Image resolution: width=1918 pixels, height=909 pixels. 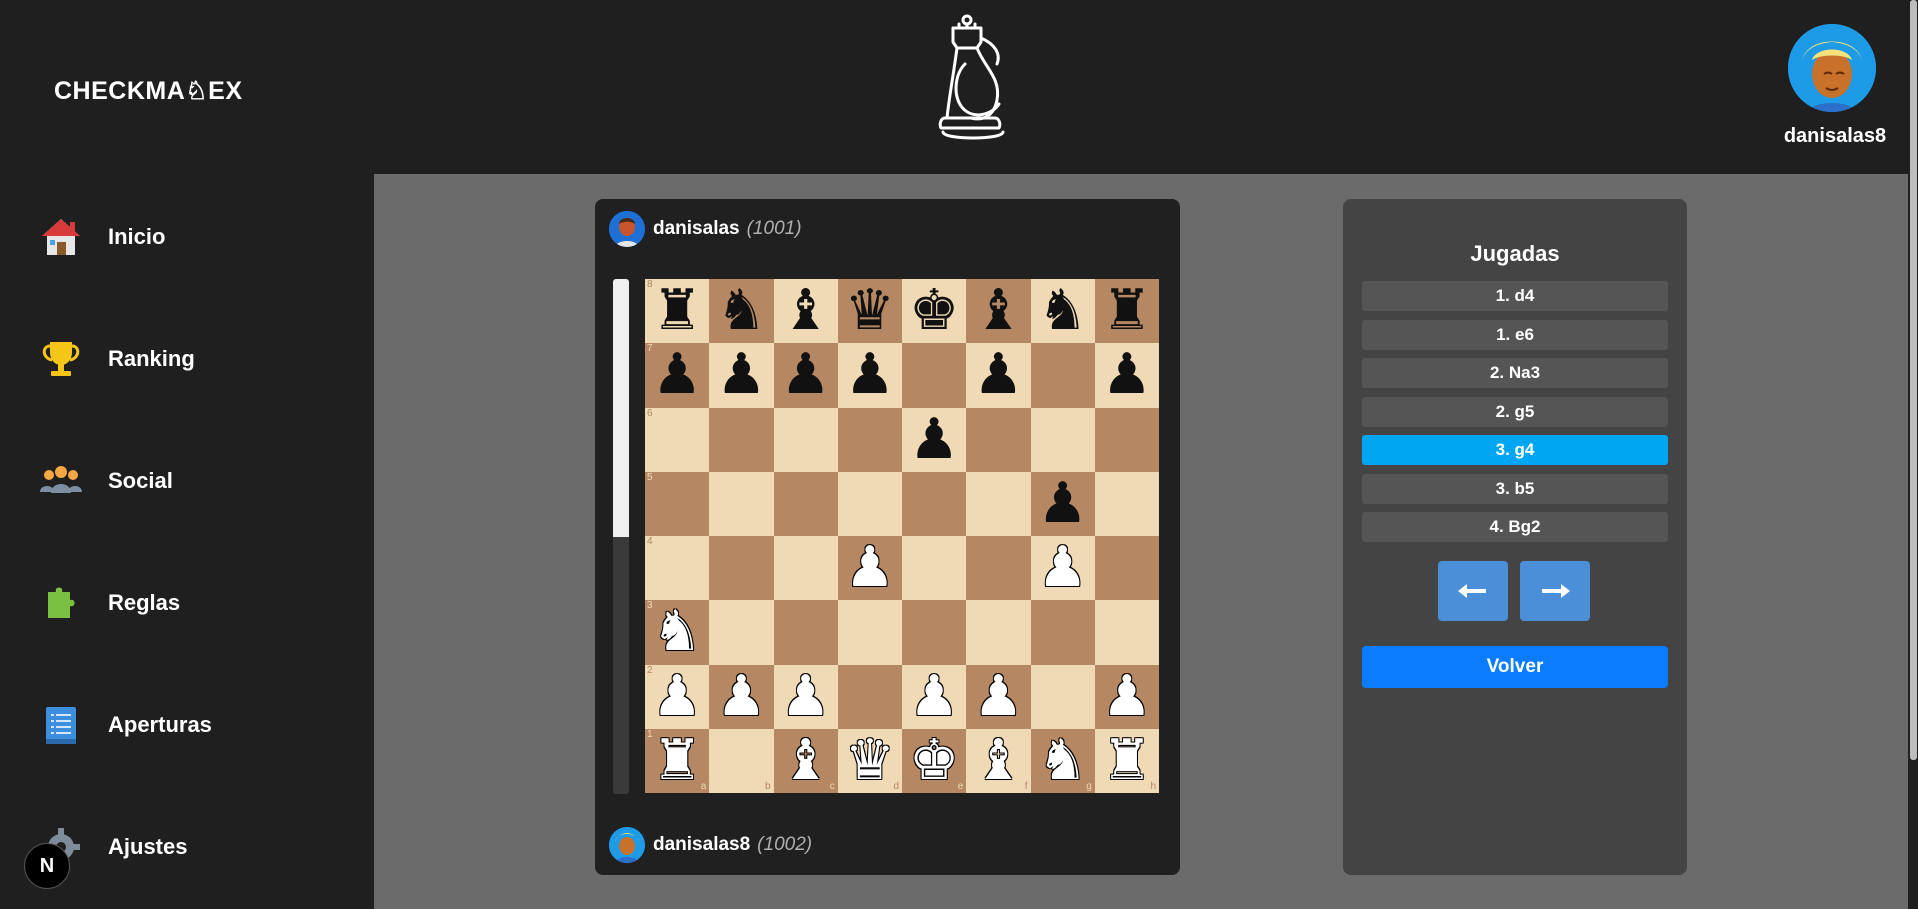 I want to click on square-h7: ♟, so click(x=1126, y=375).